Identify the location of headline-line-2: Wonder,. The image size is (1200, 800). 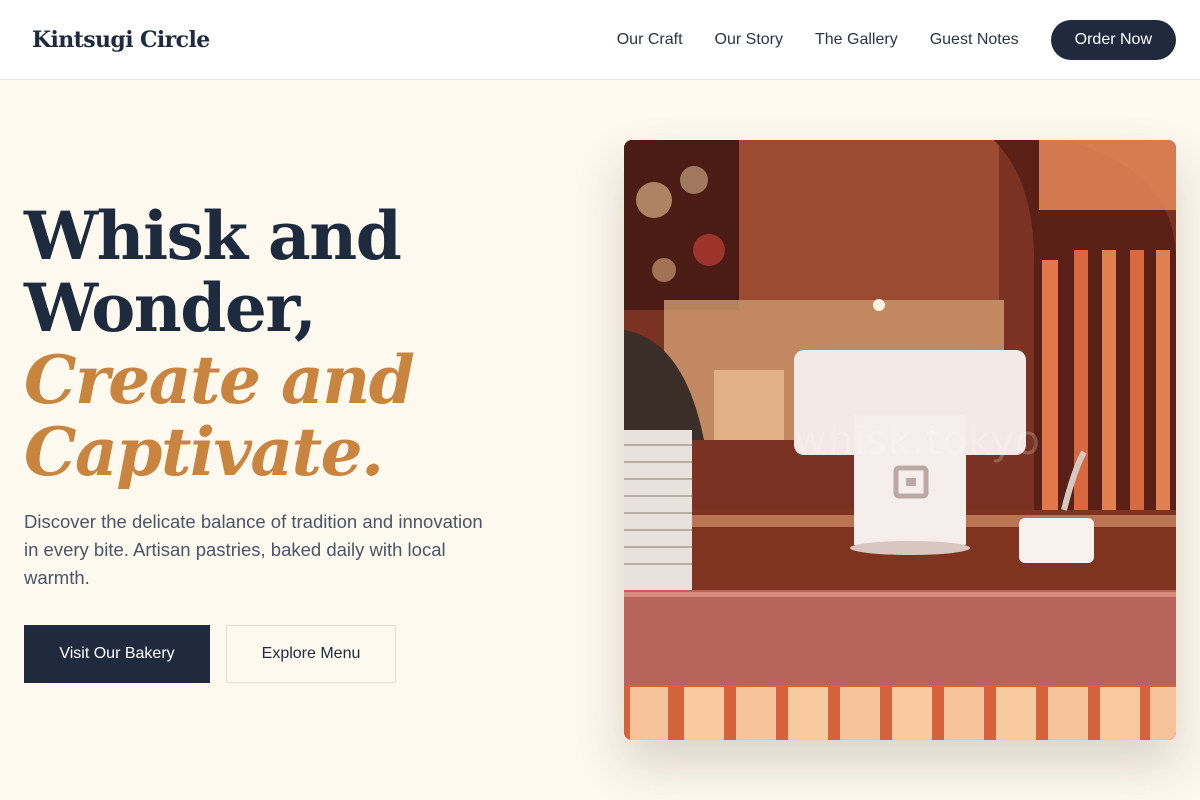
(170, 308).